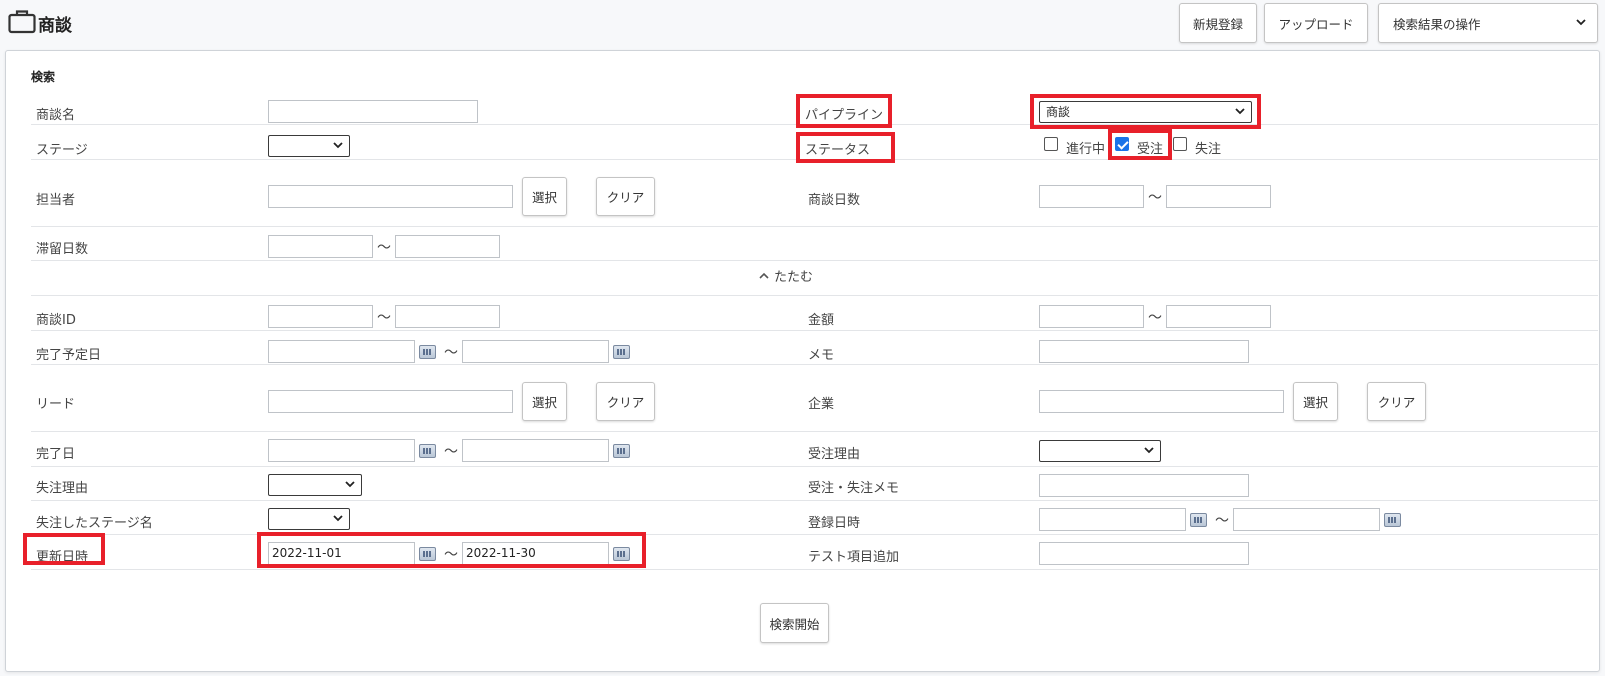 Image resolution: width=1605 pixels, height=676 pixels. What do you see at coordinates (838, 150) in the screenshot?
I see `status-label: ステータス` at bounding box center [838, 150].